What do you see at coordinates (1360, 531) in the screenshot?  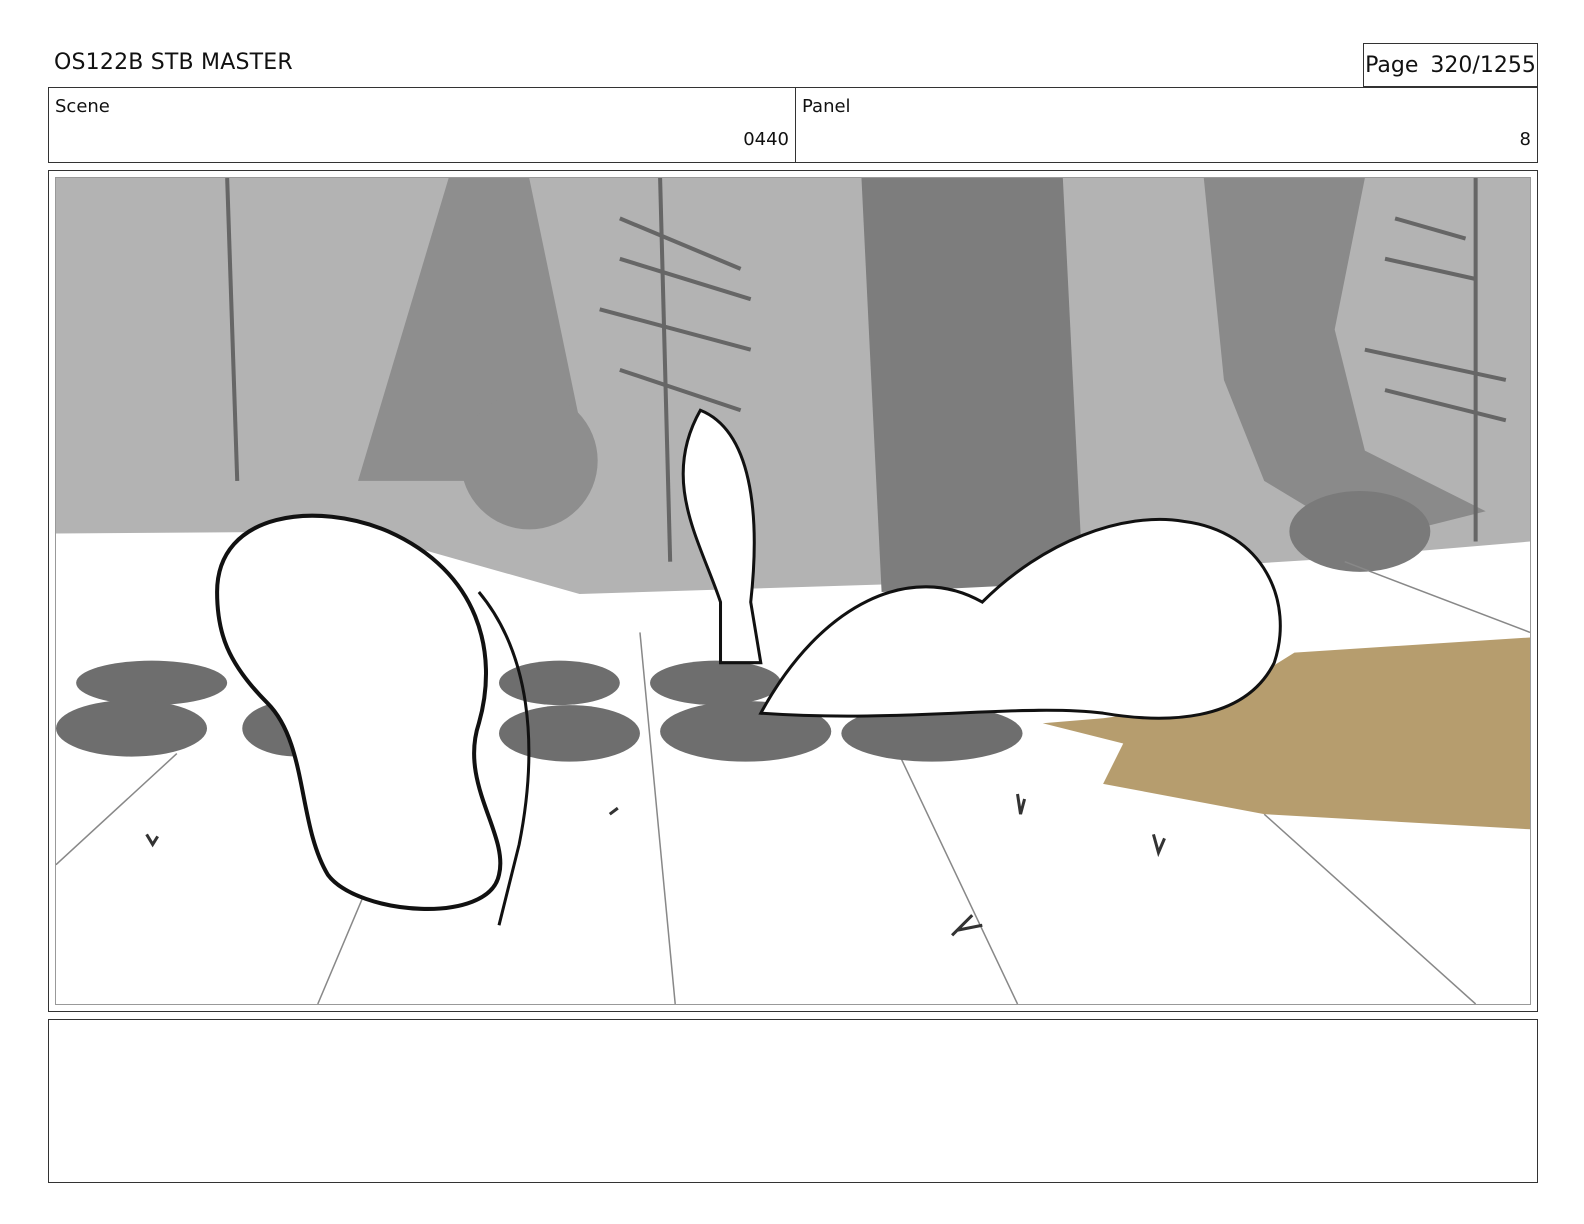 I see `rock-right` at bounding box center [1360, 531].